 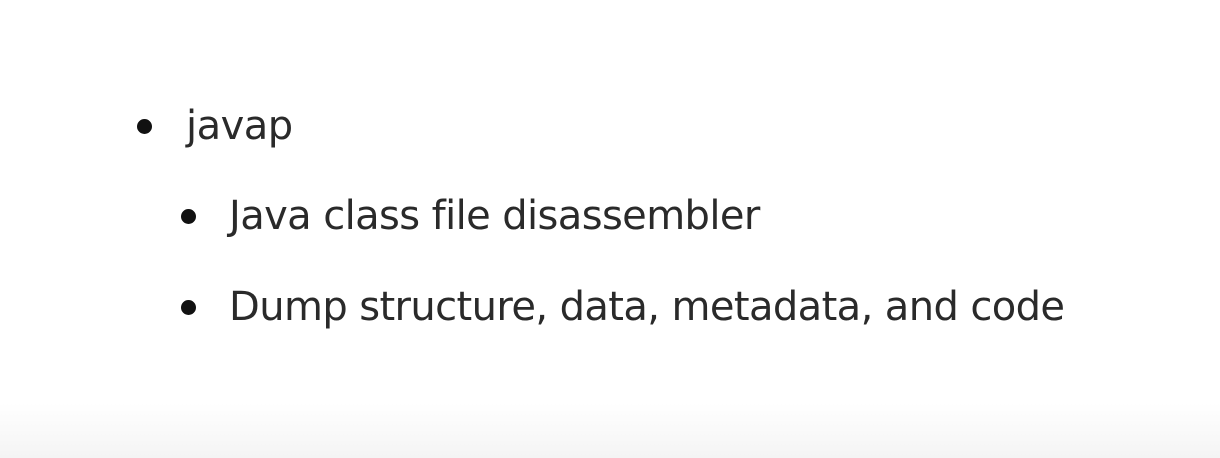 What do you see at coordinates (494, 216) in the screenshot?
I see `sub-bullet-text: Java class file disassembler` at bounding box center [494, 216].